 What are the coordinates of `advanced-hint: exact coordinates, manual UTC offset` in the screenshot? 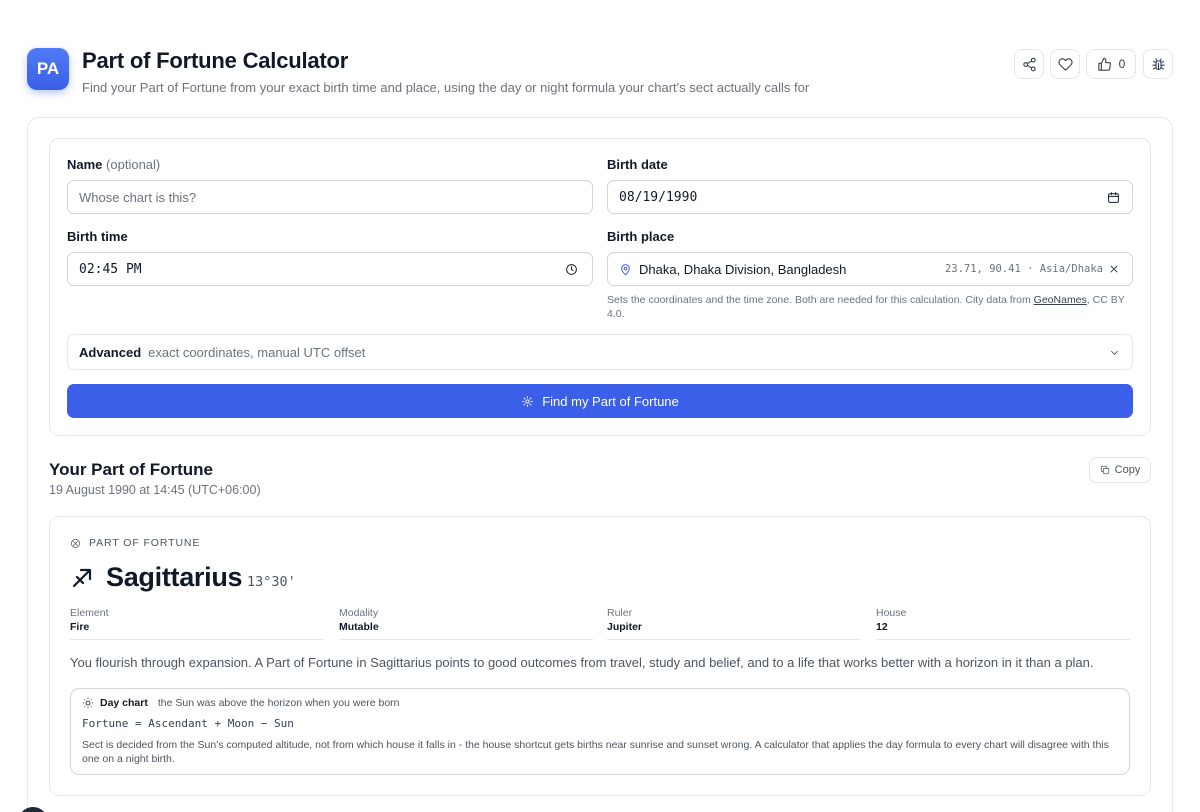 It's located at (257, 352).